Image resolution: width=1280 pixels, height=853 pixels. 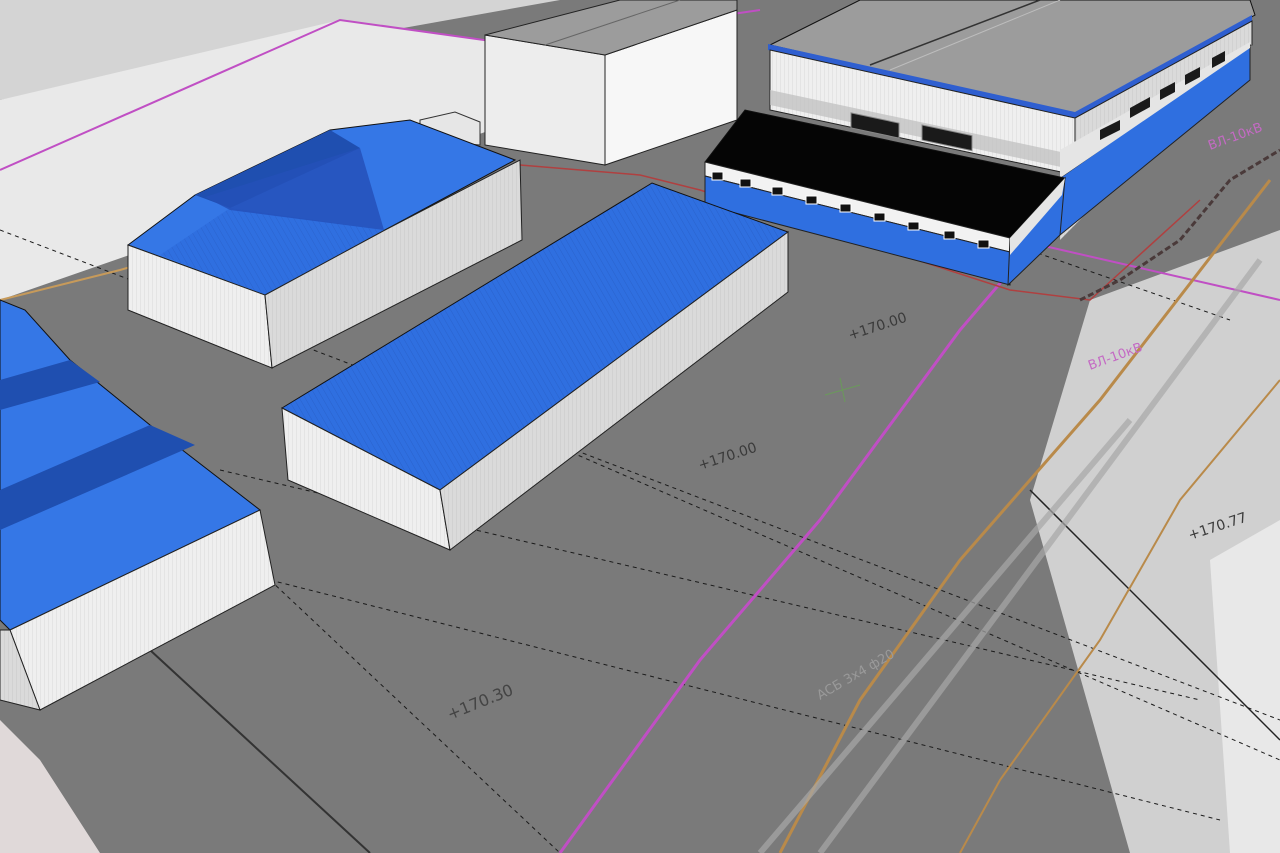 I want to click on elevation-label-2: +170.00, so click(x=727, y=457).